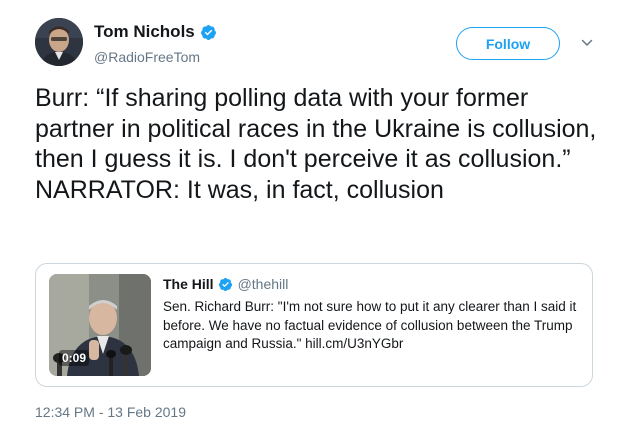 This screenshot has height=426, width=627. Describe the element at coordinates (587, 43) in the screenshot. I see `chevron-down-icon` at that location.